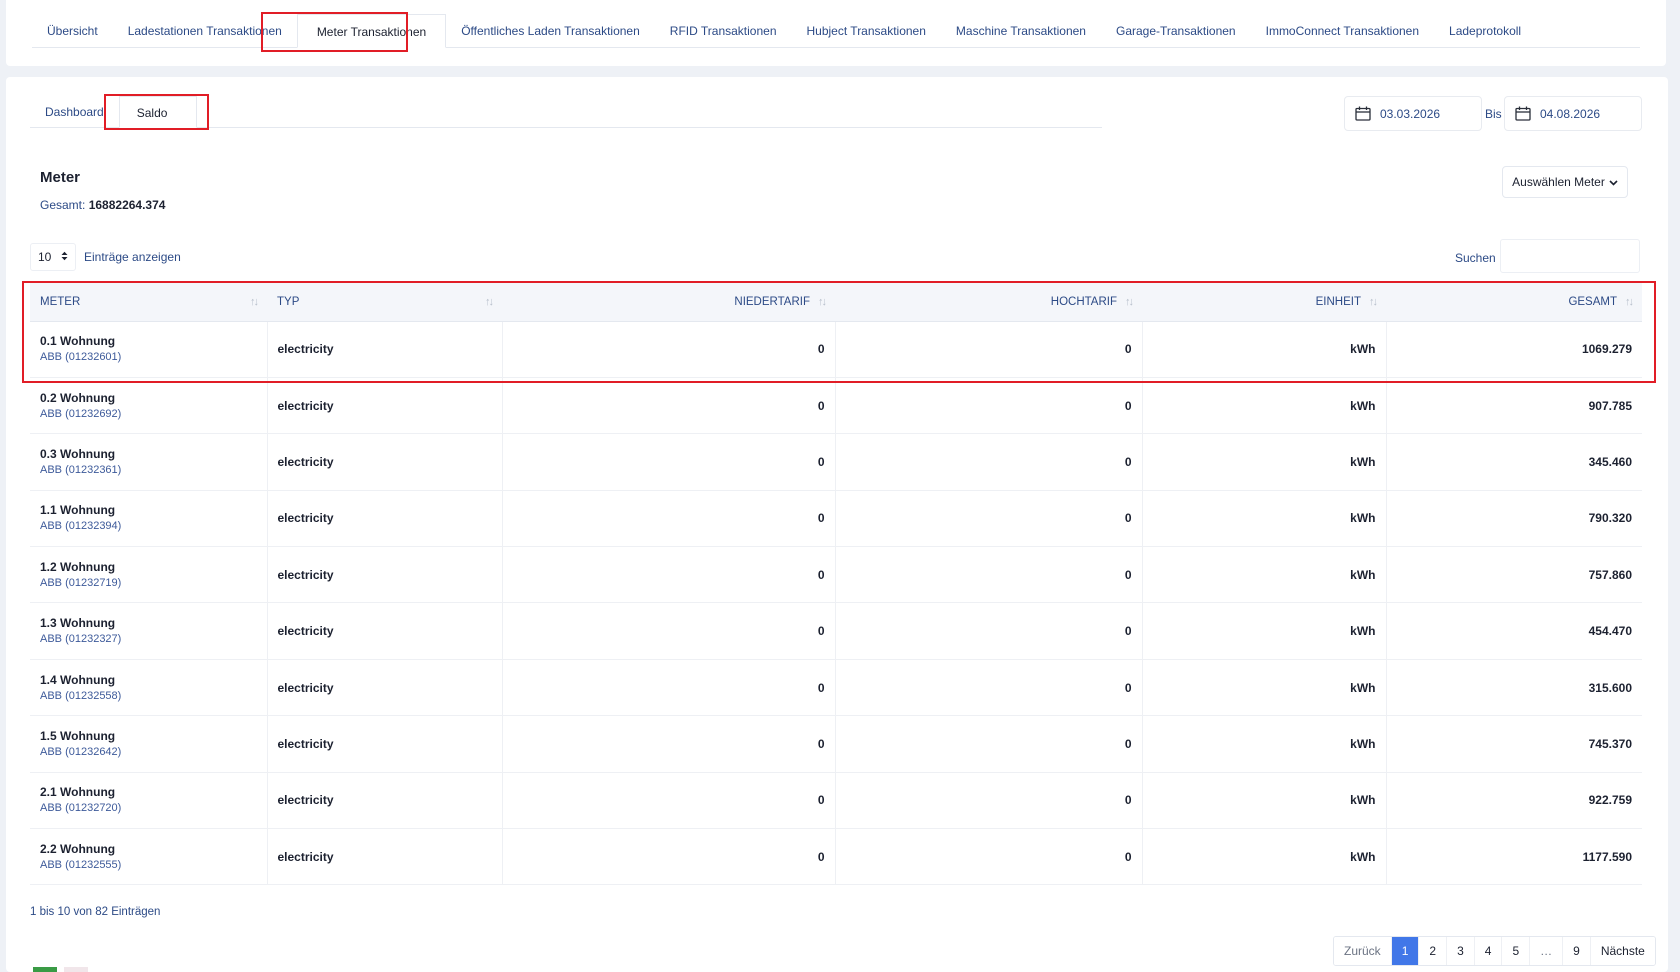 The image size is (1680, 972). What do you see at coordinates (1573, 113) in the screenshot?
I see `date-to-field: 04.08.2026` at bounding box center [1573, 113].